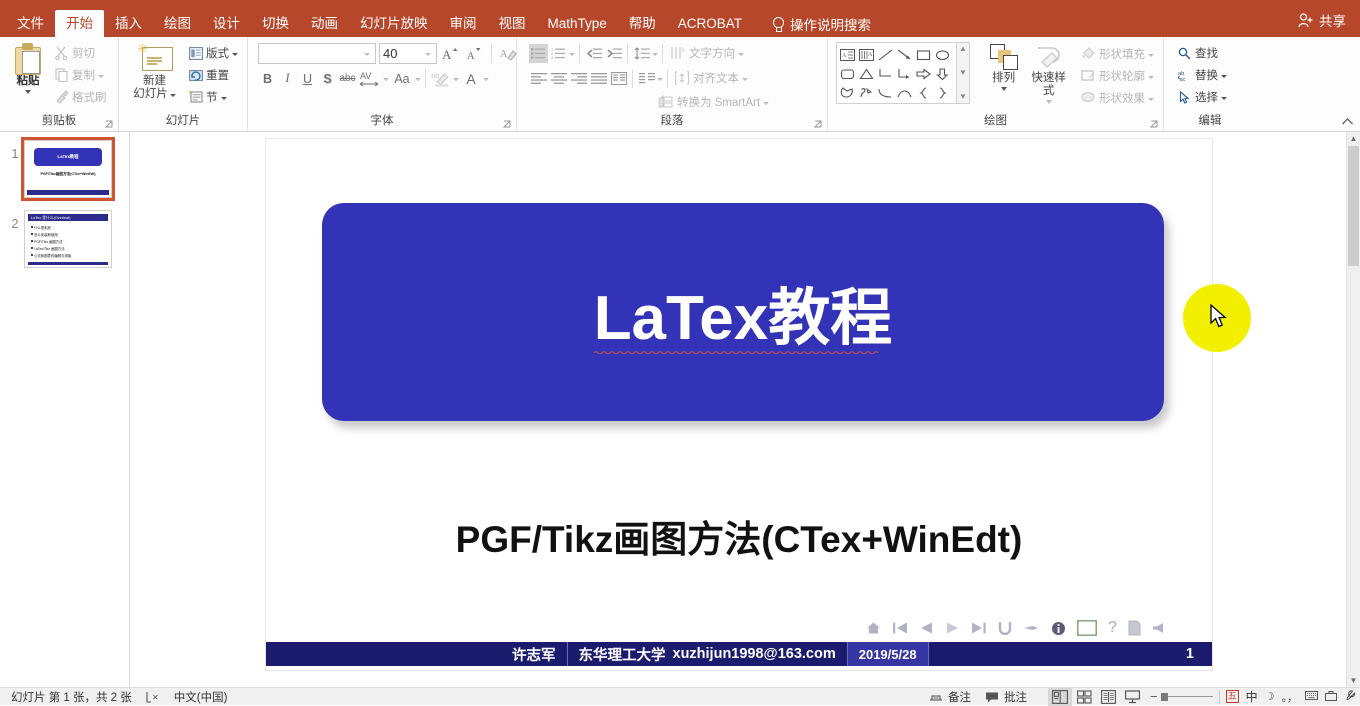 The width and height of the screenshot is (1360, 706). Describe the element at coordinates (885, 54) in the screenshot. I see `shape-line-icon` at that location.